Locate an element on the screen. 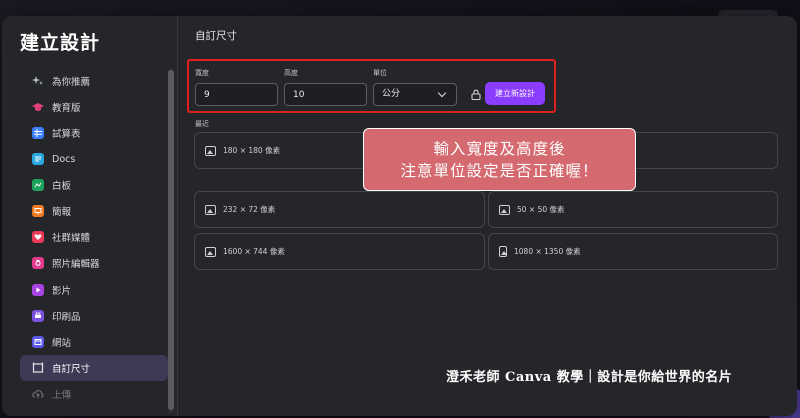  print-icon is located at coordinates (38, 315).